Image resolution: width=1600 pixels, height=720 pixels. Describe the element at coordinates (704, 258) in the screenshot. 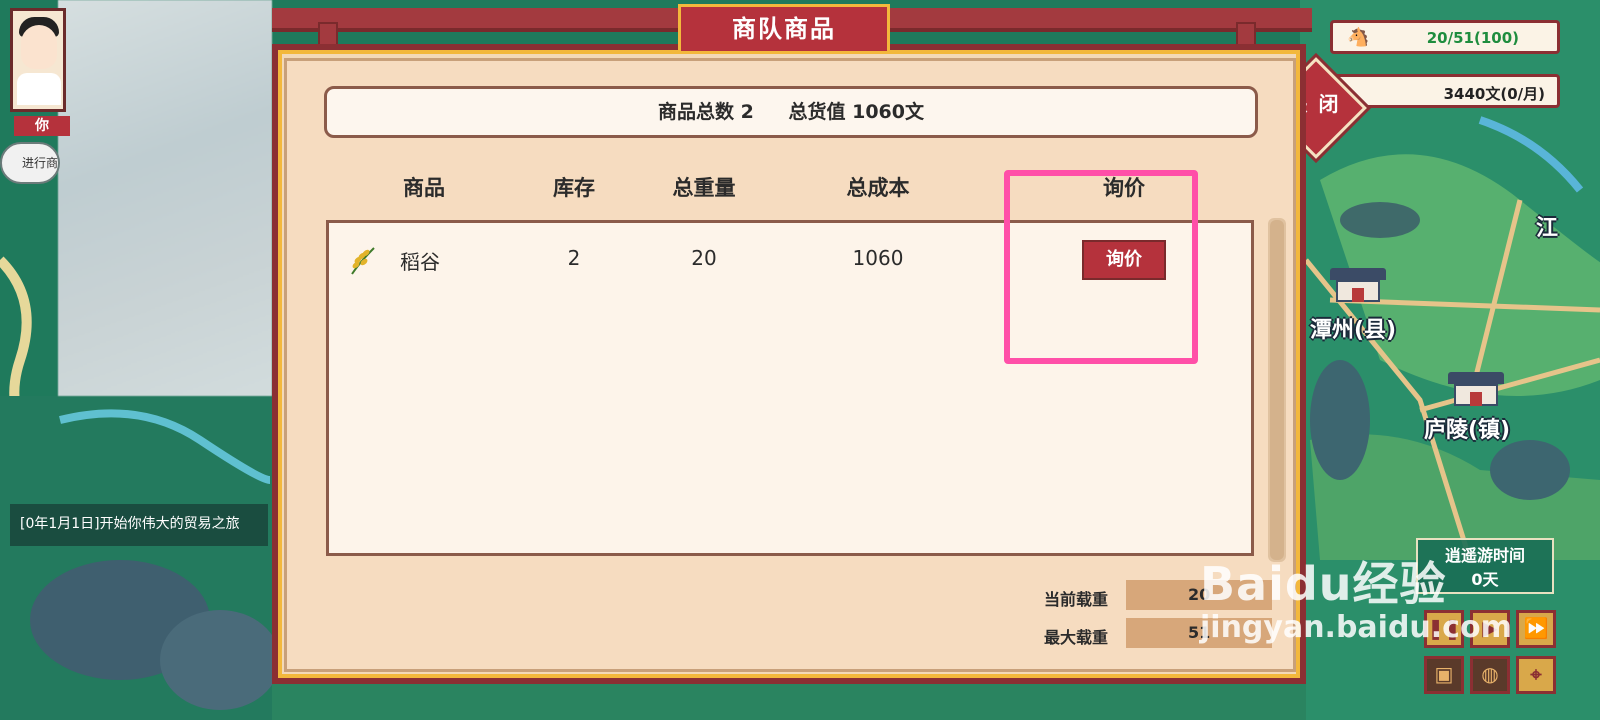

I see `row-weight: 20` at that location.